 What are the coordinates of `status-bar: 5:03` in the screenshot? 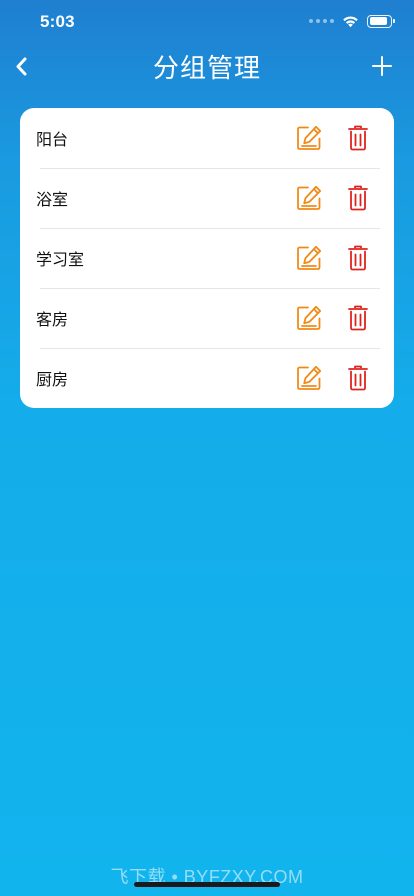 It's located at (207, 22).